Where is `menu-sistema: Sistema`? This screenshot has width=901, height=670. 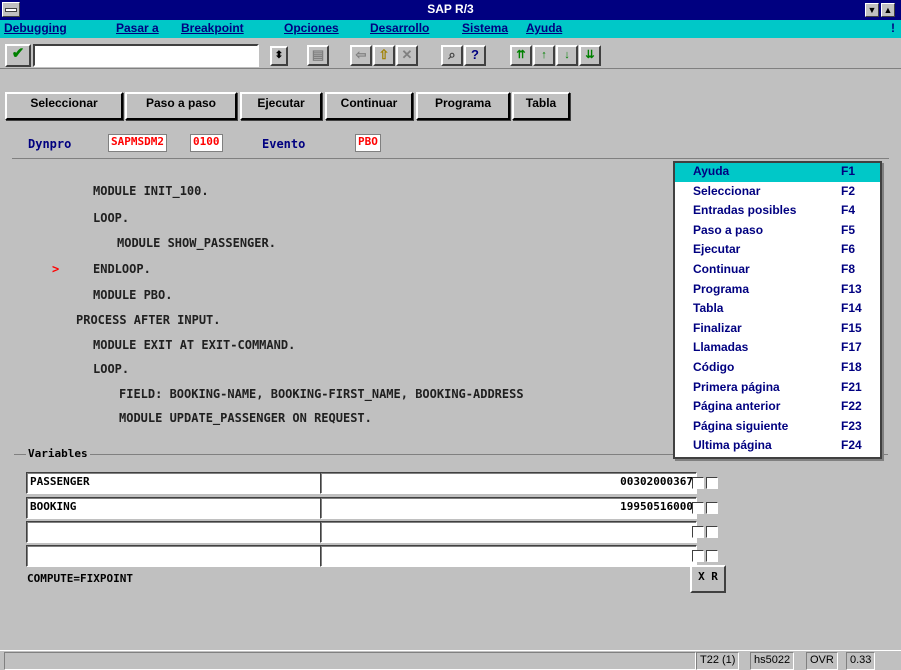
menu-sistema: Sistema is located at coordinates (485, 28).